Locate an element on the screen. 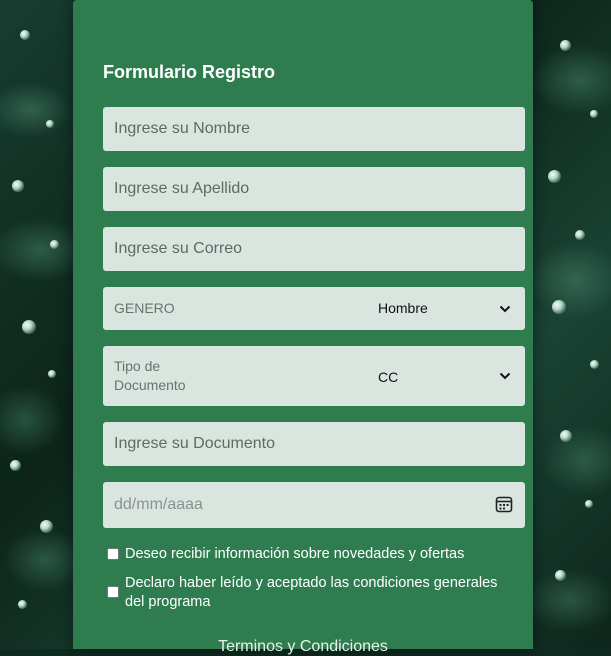  tipo-documento-select: Tipo de Documento CC is located at coordinates (314, 376).